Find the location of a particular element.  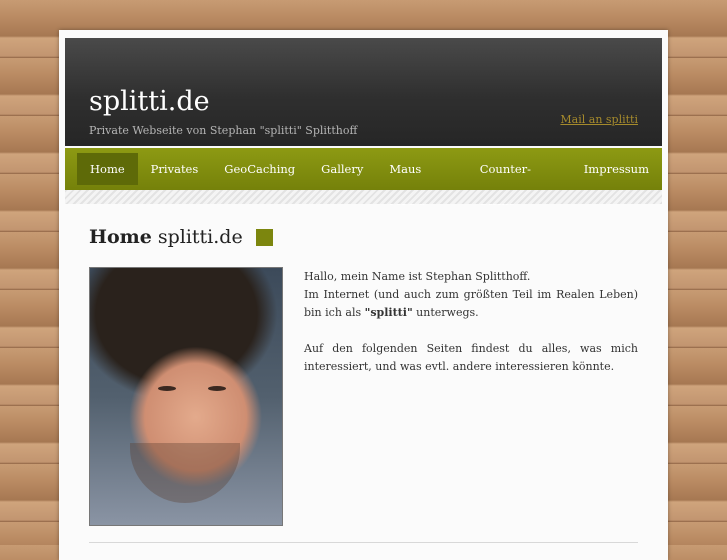

mail-link: Mail an splitti is located at coordinates (599, 119).